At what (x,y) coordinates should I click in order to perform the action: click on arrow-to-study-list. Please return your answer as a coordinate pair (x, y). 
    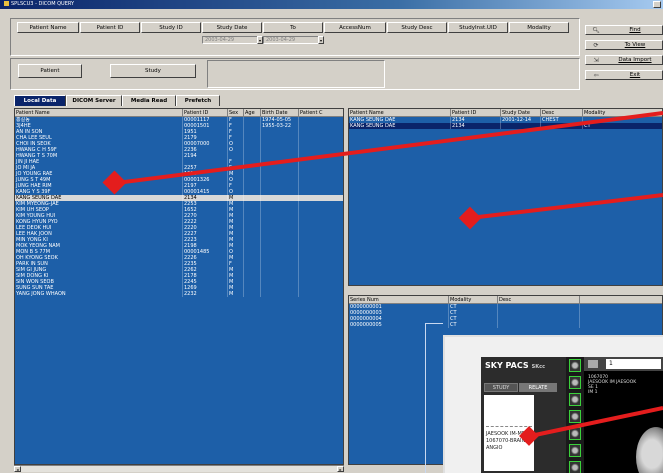
    Looking at the image, I should click on (566, 206).